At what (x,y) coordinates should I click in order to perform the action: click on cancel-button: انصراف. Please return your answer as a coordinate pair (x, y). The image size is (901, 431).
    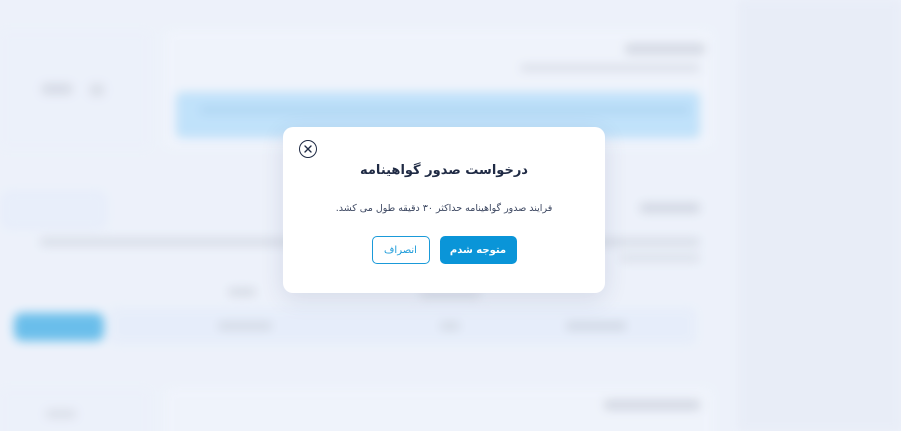
    Looking at the image, I should click on (400, 250).